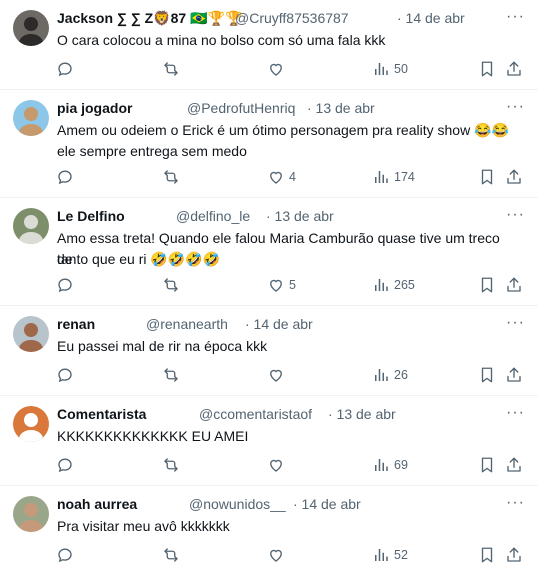  What do you see at coordinates (292, 285) in the screenshot?
I see `likes-count: 5` at bounding box center [292, 285].